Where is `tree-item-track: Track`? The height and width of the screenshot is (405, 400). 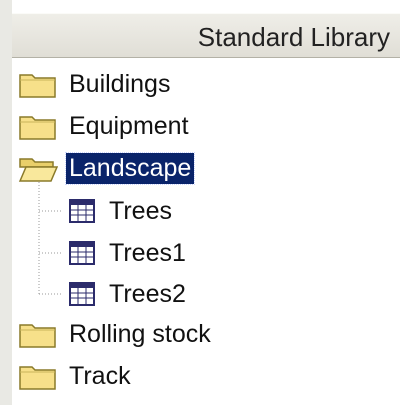 tree-item-track: Track is located at coordinates (76, 376).